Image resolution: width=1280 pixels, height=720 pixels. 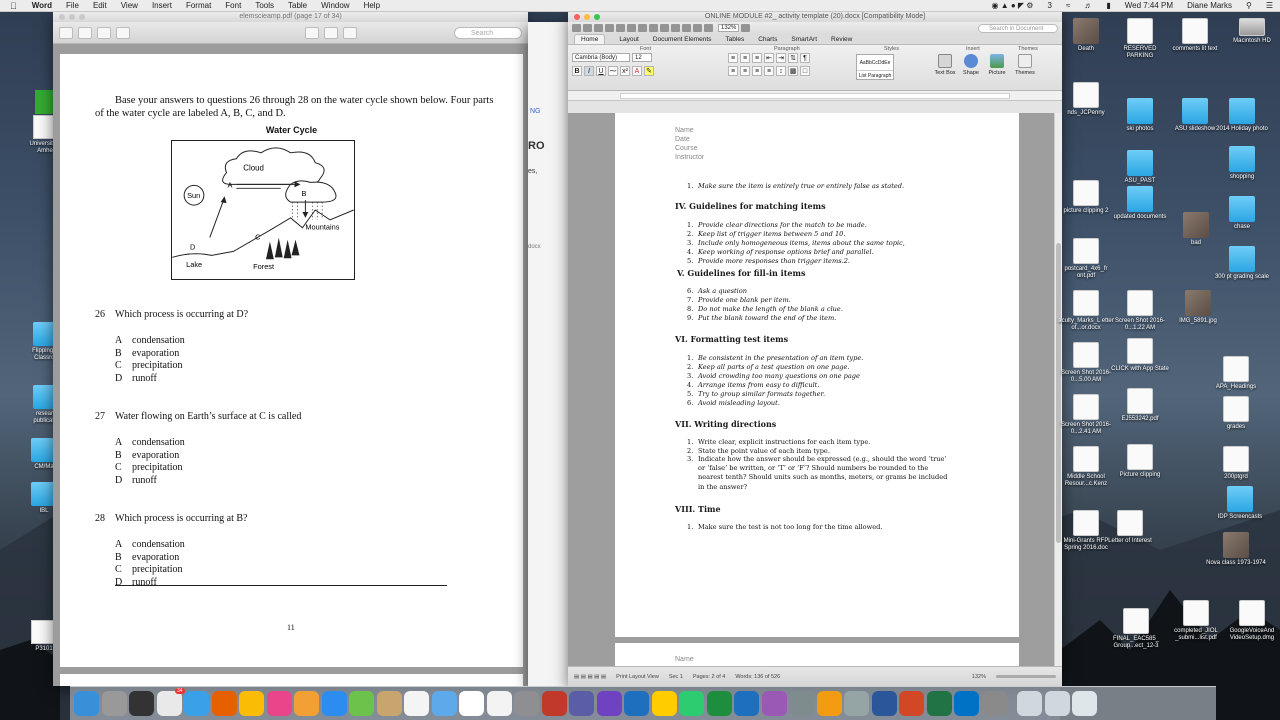 I want to click on columns-icon, so click(x=697, y=28).